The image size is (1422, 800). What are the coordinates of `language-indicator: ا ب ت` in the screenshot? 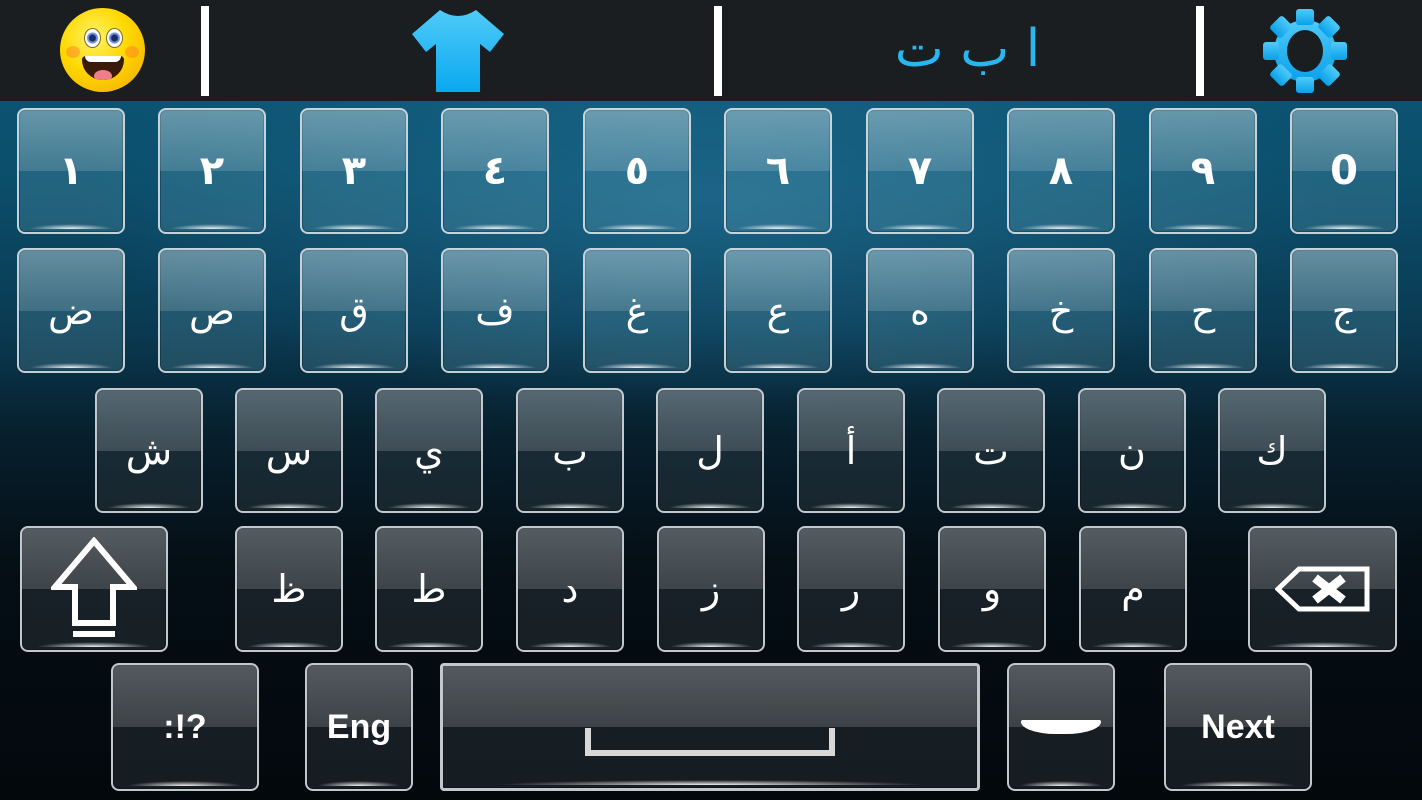 It's located at (967, 49).